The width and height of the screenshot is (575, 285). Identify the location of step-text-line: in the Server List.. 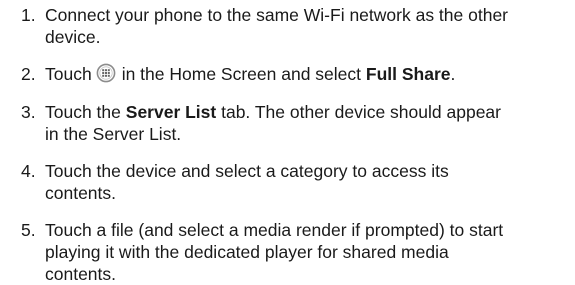
(113, 134).